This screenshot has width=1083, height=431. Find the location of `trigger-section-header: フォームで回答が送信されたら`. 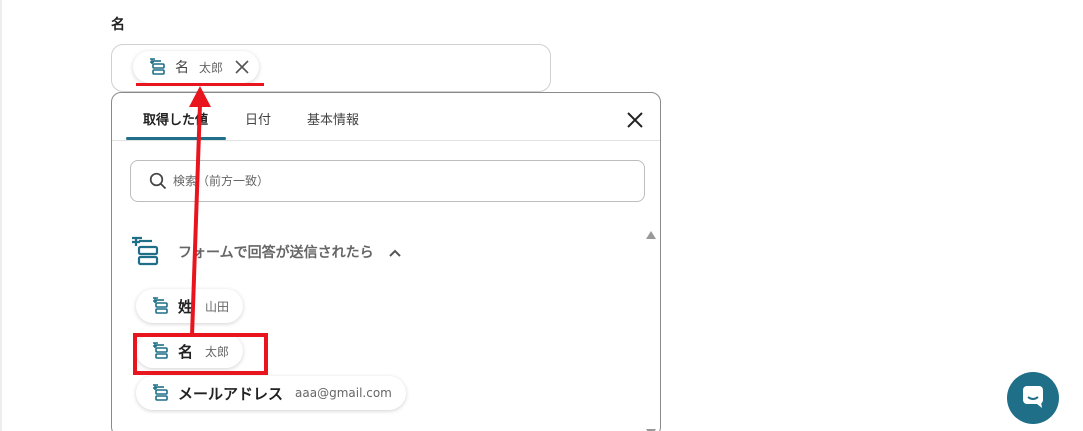

trigger-section-header: フォームで回答が送信されたら is located at coordinates (266, 252).